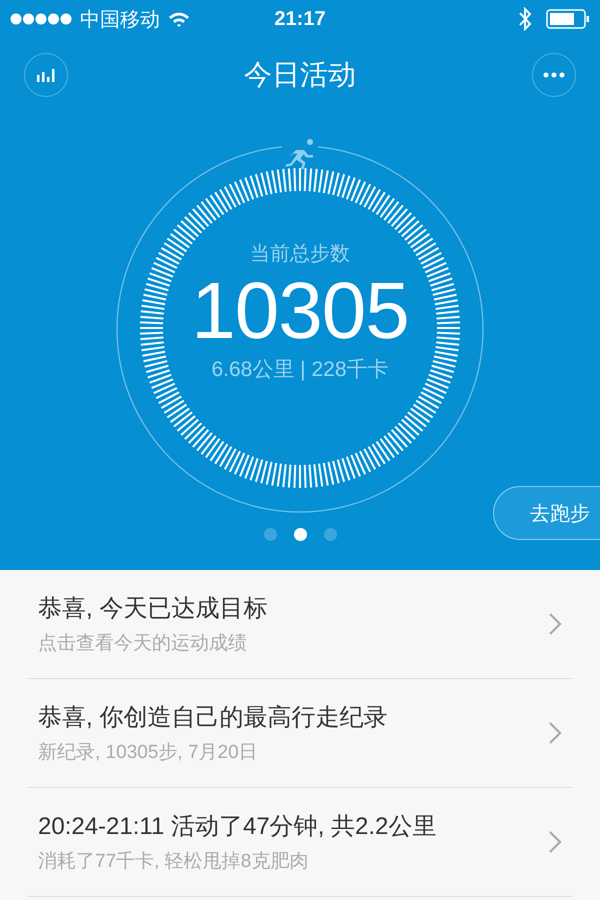 This screenshot has width=600, height=900. Describe the element at coordinates (300, 311) in the screenshot. I see `step-count: 10305` at that location.